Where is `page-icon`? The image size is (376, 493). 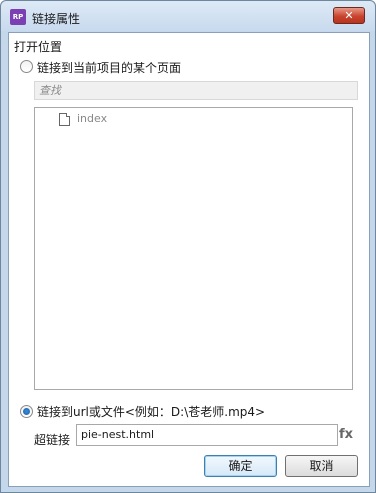
page-icon is located at coordinates (64, 119).